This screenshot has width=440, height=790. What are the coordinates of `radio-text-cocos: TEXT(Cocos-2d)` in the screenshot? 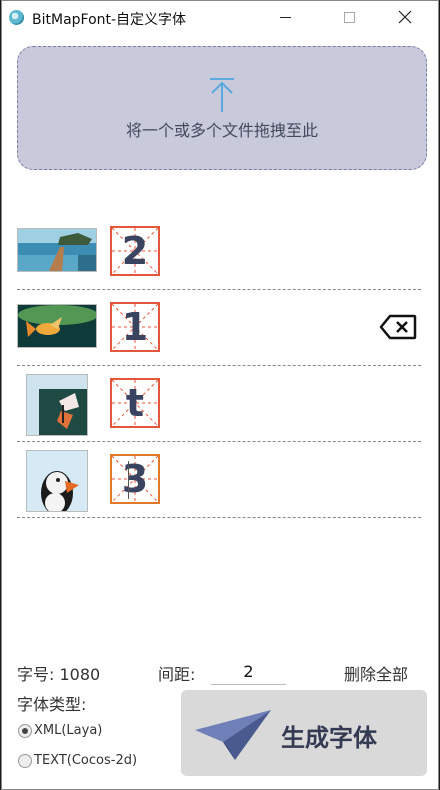 It's located at (77, 760).